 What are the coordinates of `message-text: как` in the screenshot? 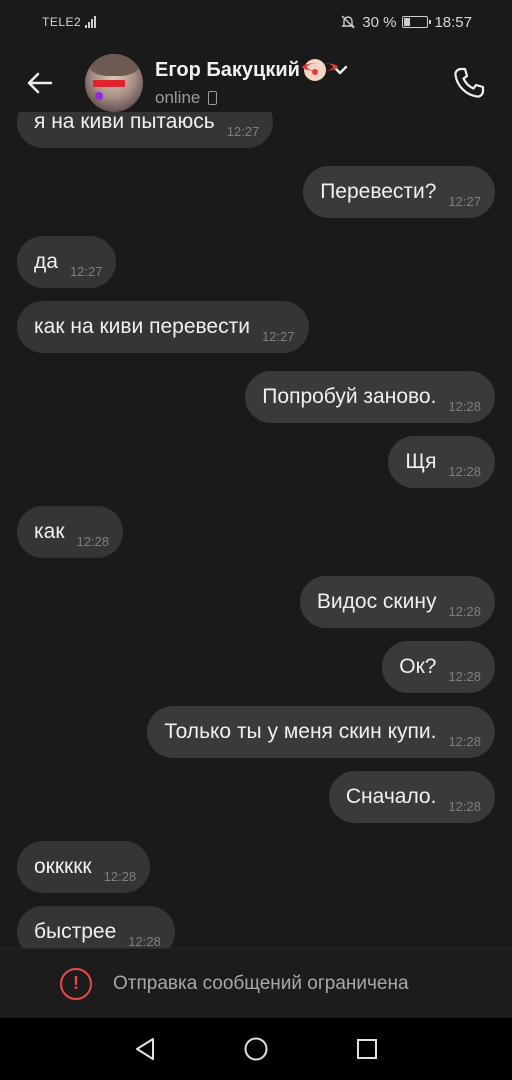 It's located at (49, 531).